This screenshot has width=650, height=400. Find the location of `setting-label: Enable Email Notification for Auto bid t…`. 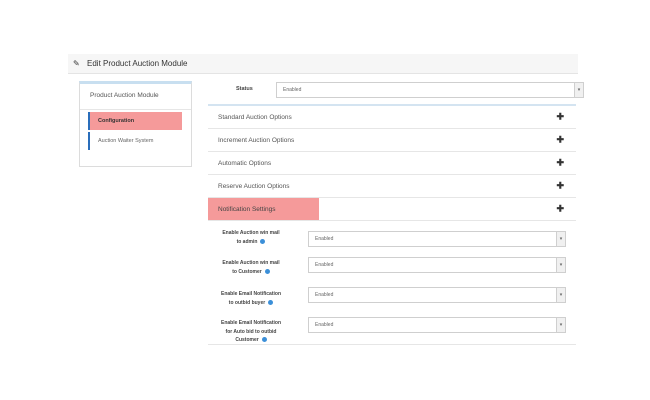

setting-label: Enable Email Notification for Auto bid t… is located at coordinates (250, 331).